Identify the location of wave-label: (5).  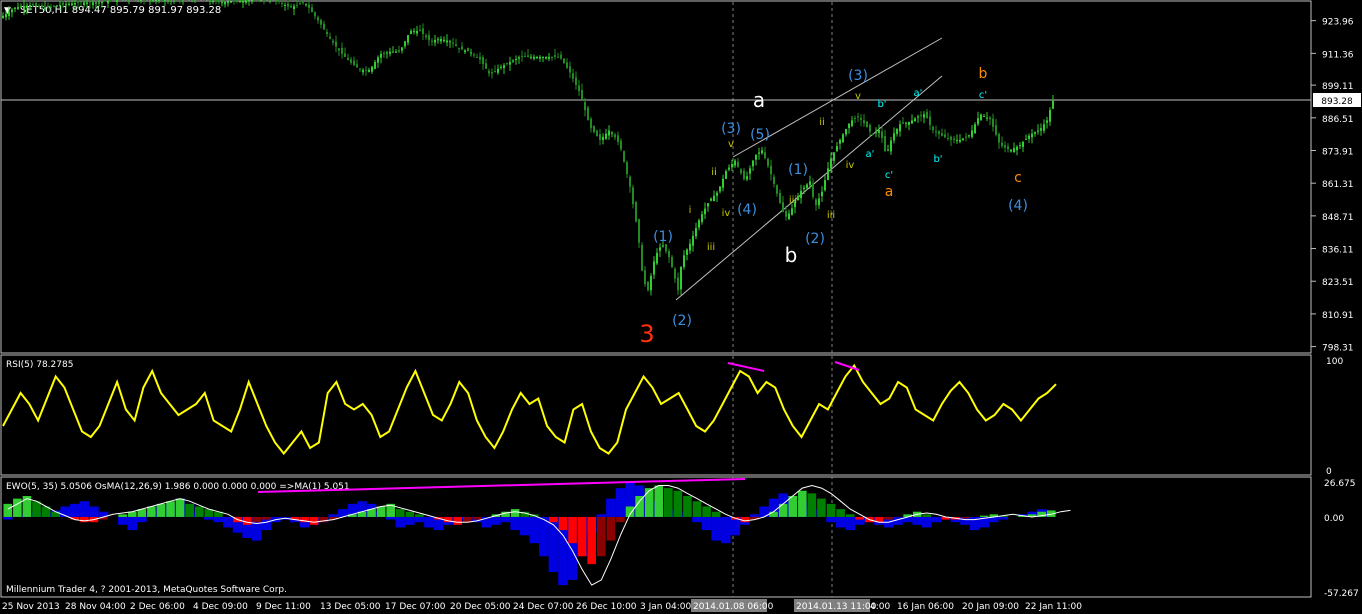
(760, 135).